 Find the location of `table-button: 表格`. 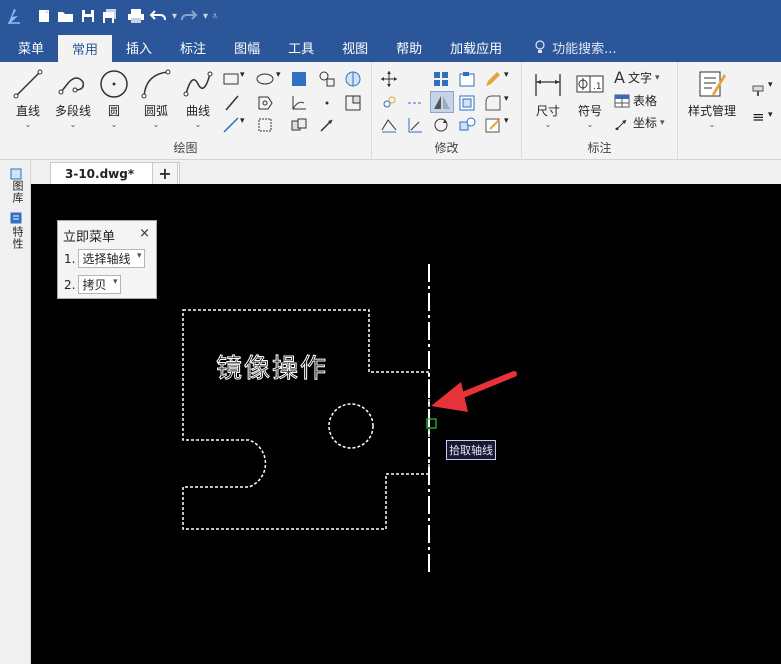

table-button: 表格 is located at coordinates (635, 100).